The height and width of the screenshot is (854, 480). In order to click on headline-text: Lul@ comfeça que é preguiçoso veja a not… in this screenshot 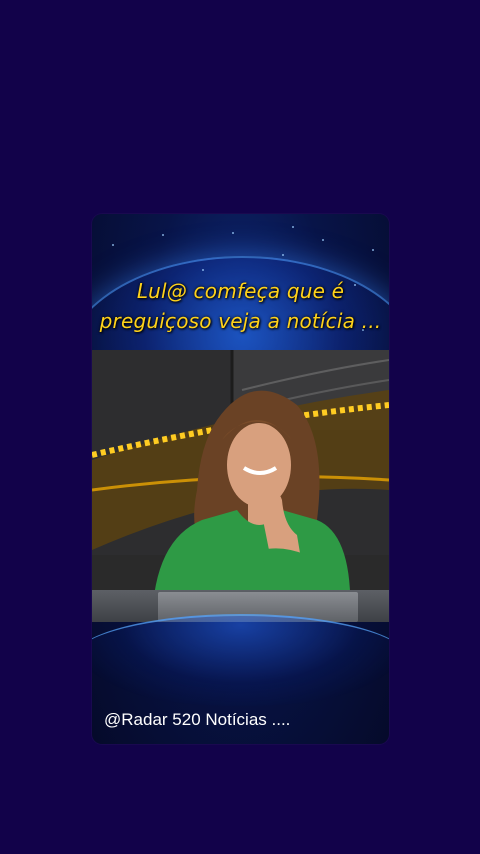, I will do `click(240, 306)`.